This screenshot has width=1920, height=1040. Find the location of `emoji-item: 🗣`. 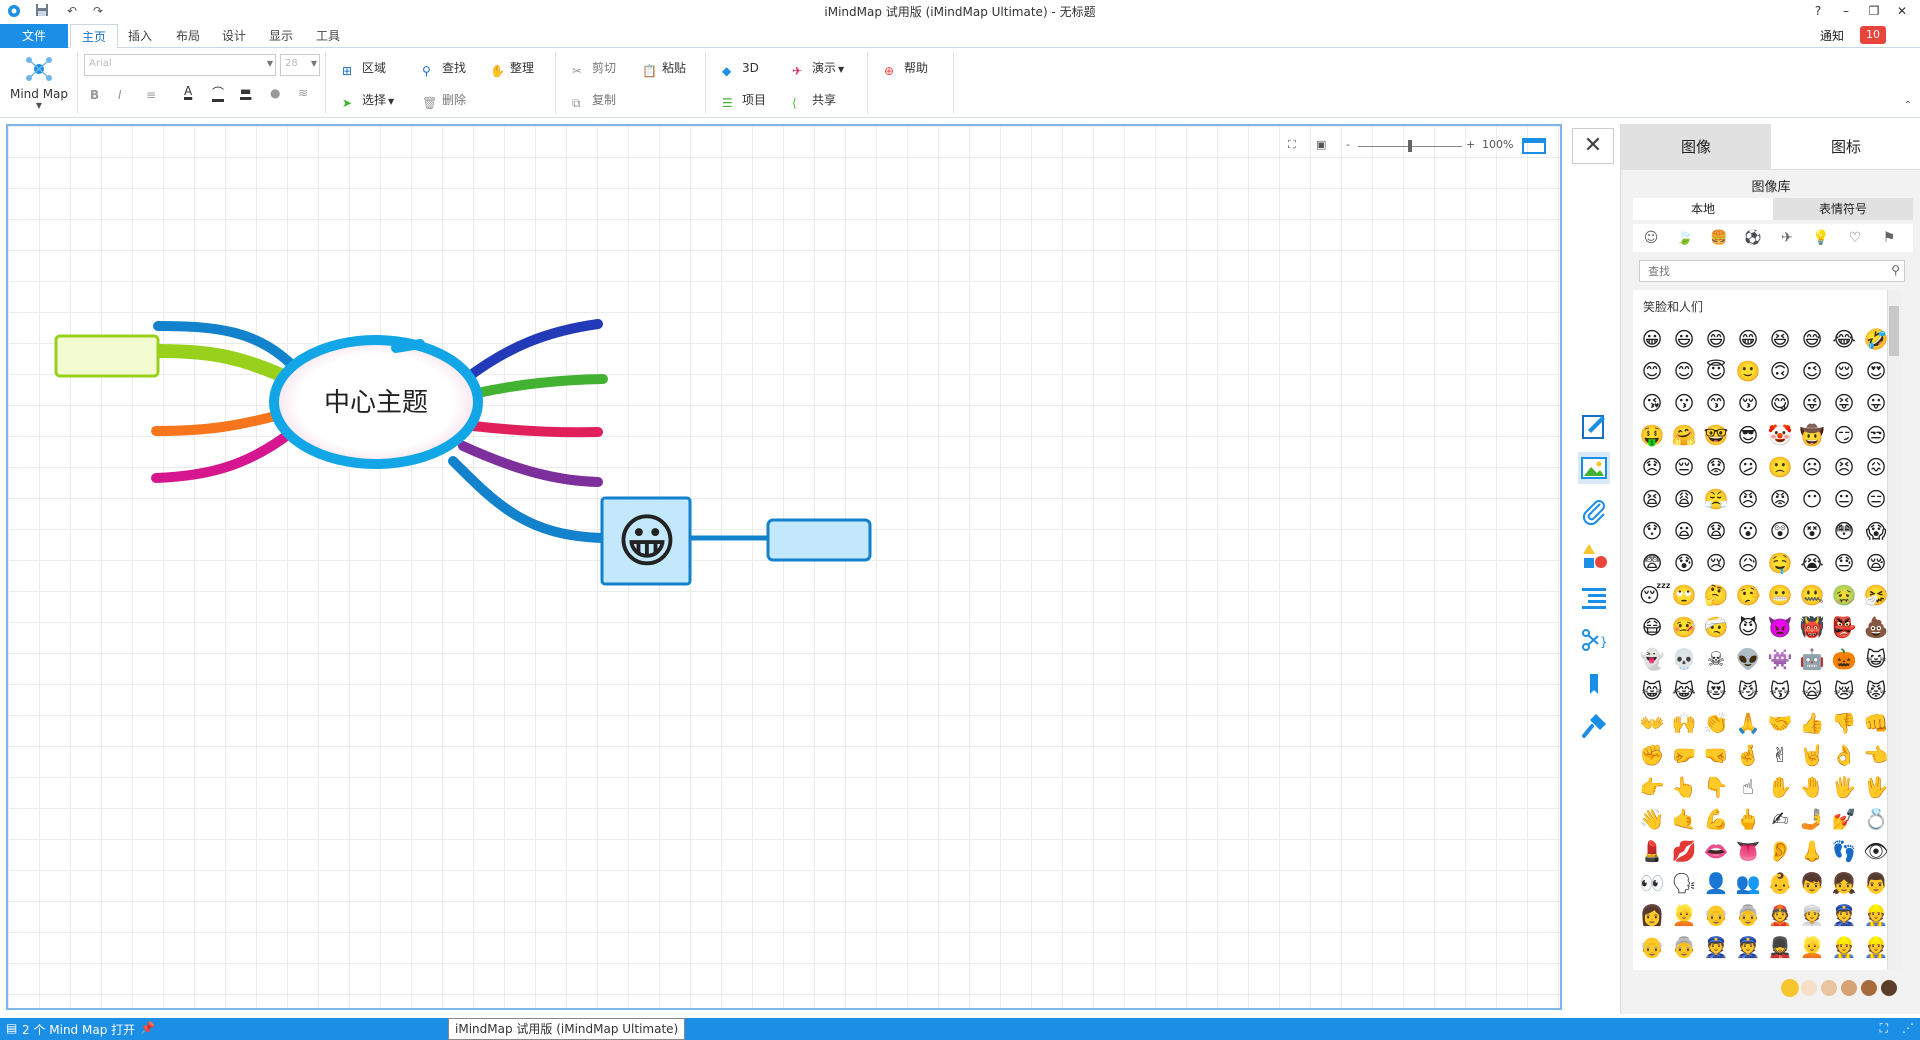

emoji-item: 🗣 is located at coordinates (1684, 883).